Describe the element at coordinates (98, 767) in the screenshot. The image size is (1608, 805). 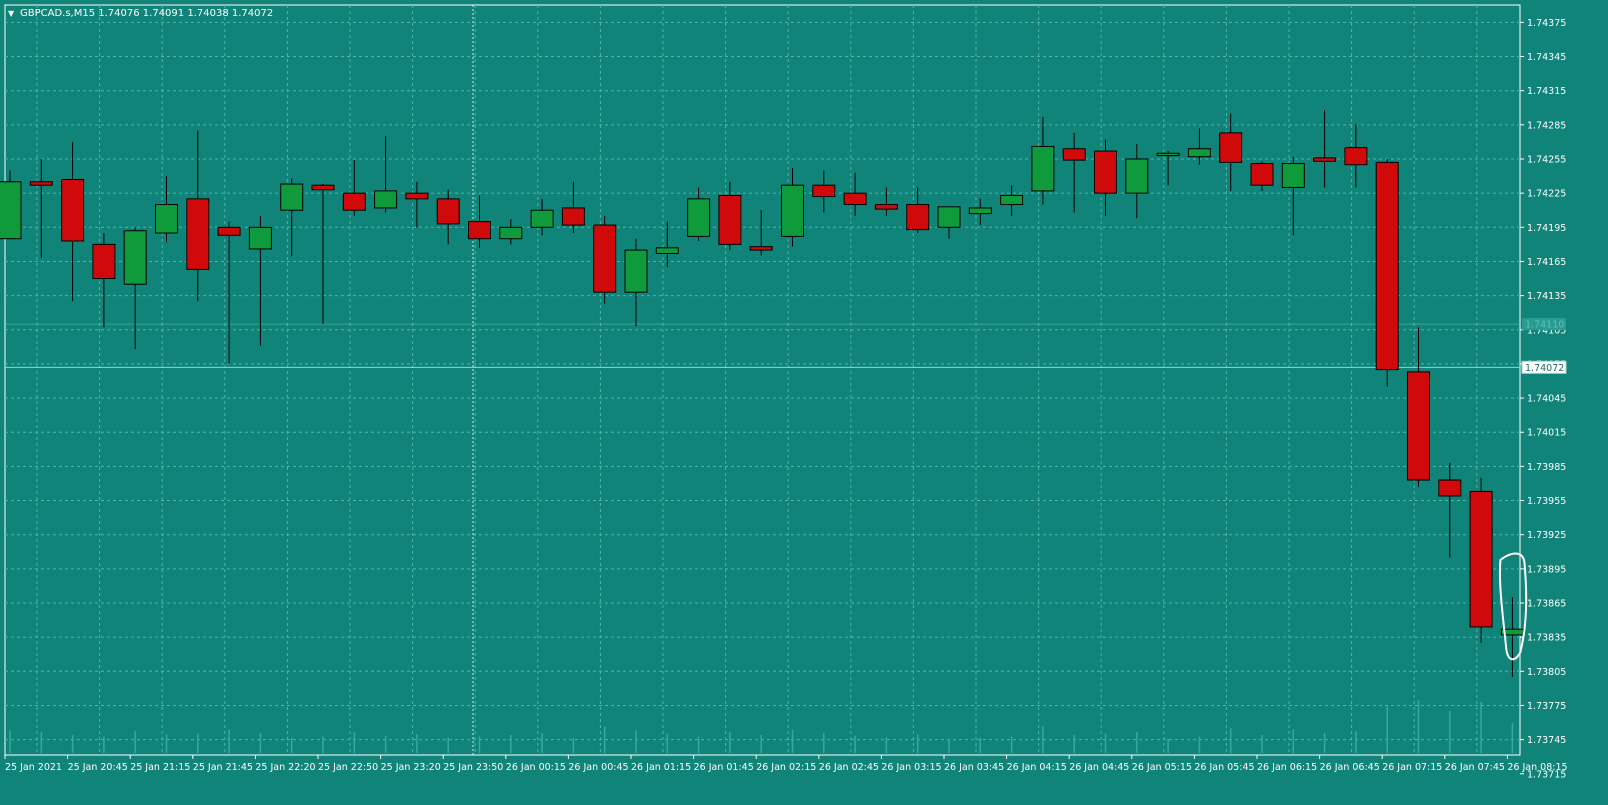
I see `x-tick-label: 25 Jan 20:45` at that location.